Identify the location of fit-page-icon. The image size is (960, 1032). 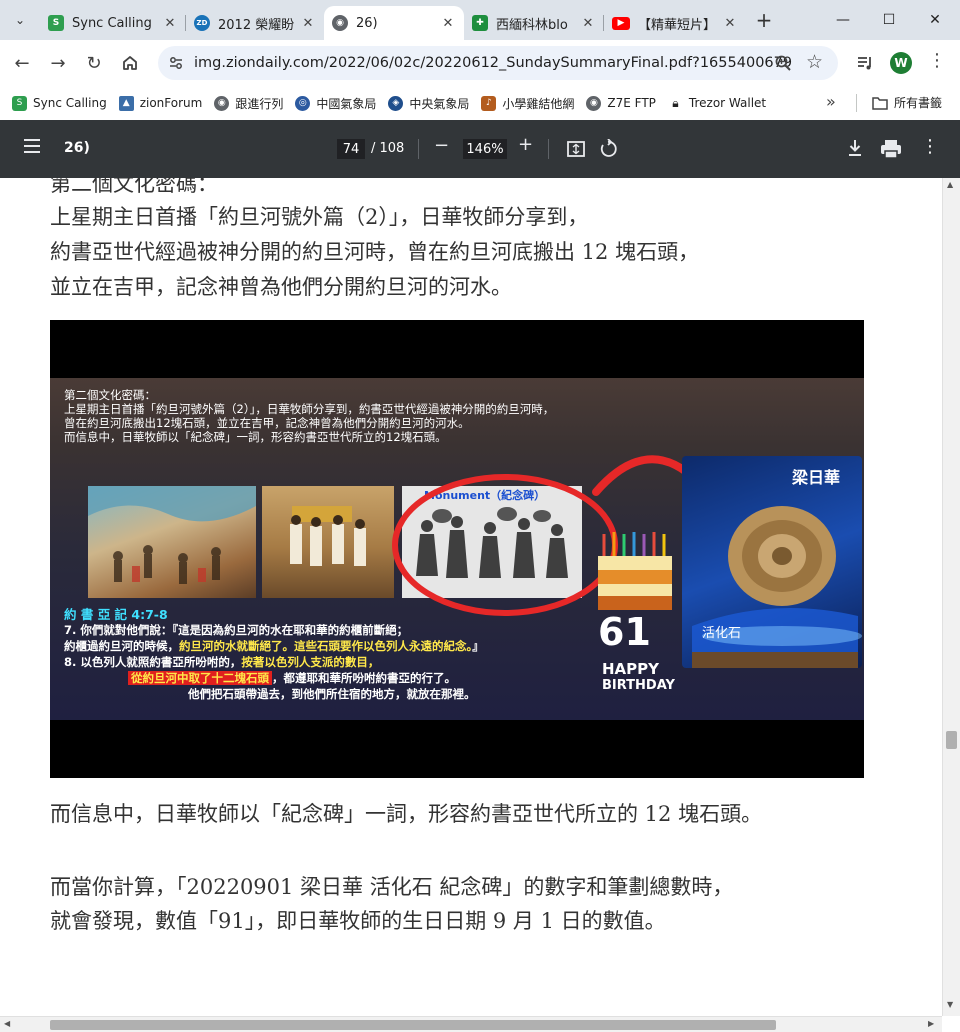
(576, 149).